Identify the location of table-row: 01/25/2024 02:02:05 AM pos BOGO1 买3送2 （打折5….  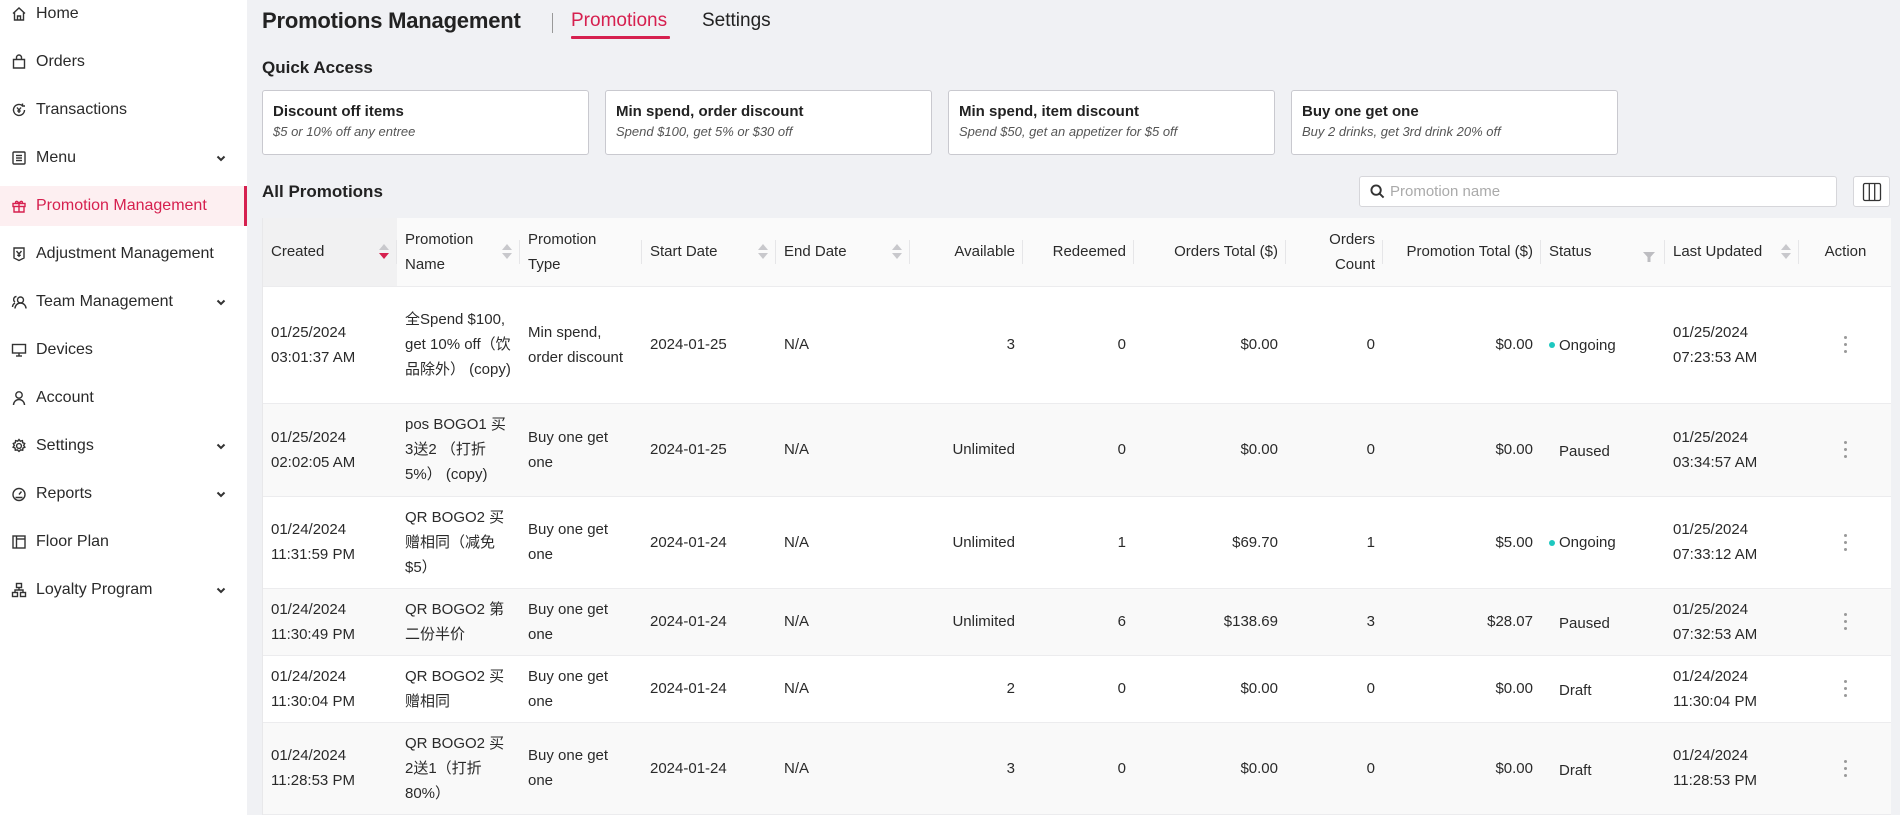
(1077, 450).